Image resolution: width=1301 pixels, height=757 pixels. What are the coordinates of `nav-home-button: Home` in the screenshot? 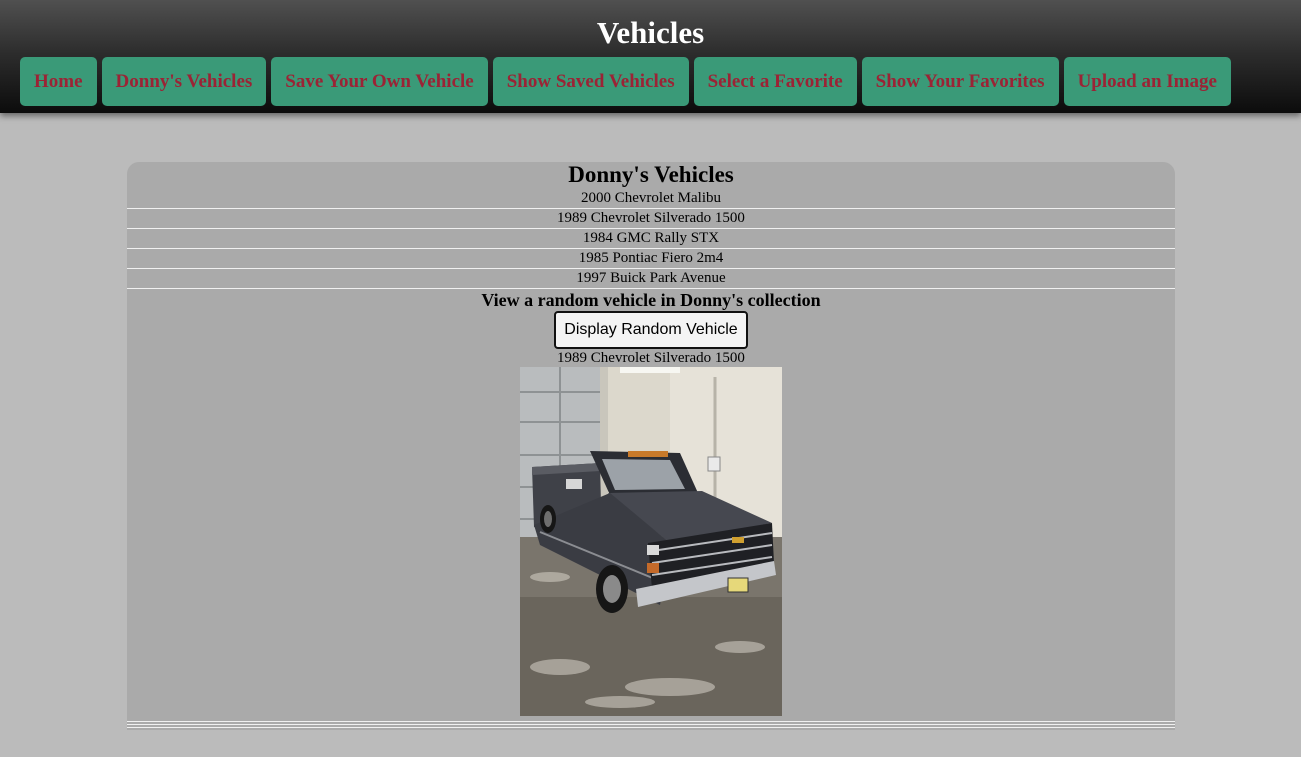 It's located at (58, 81).